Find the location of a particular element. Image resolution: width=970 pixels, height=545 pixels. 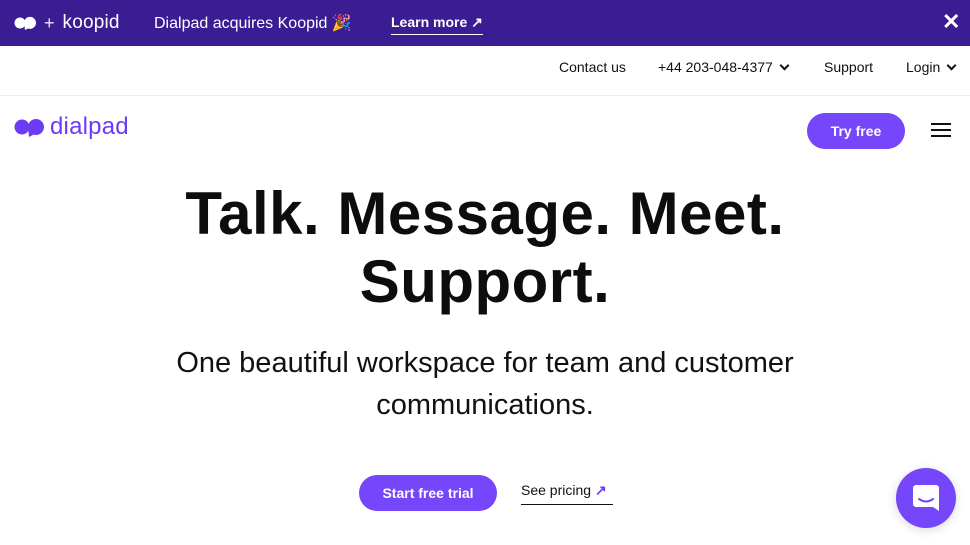

hero-title-line-1: Talk. Message. Meet. is located at coordinates (485, 213).